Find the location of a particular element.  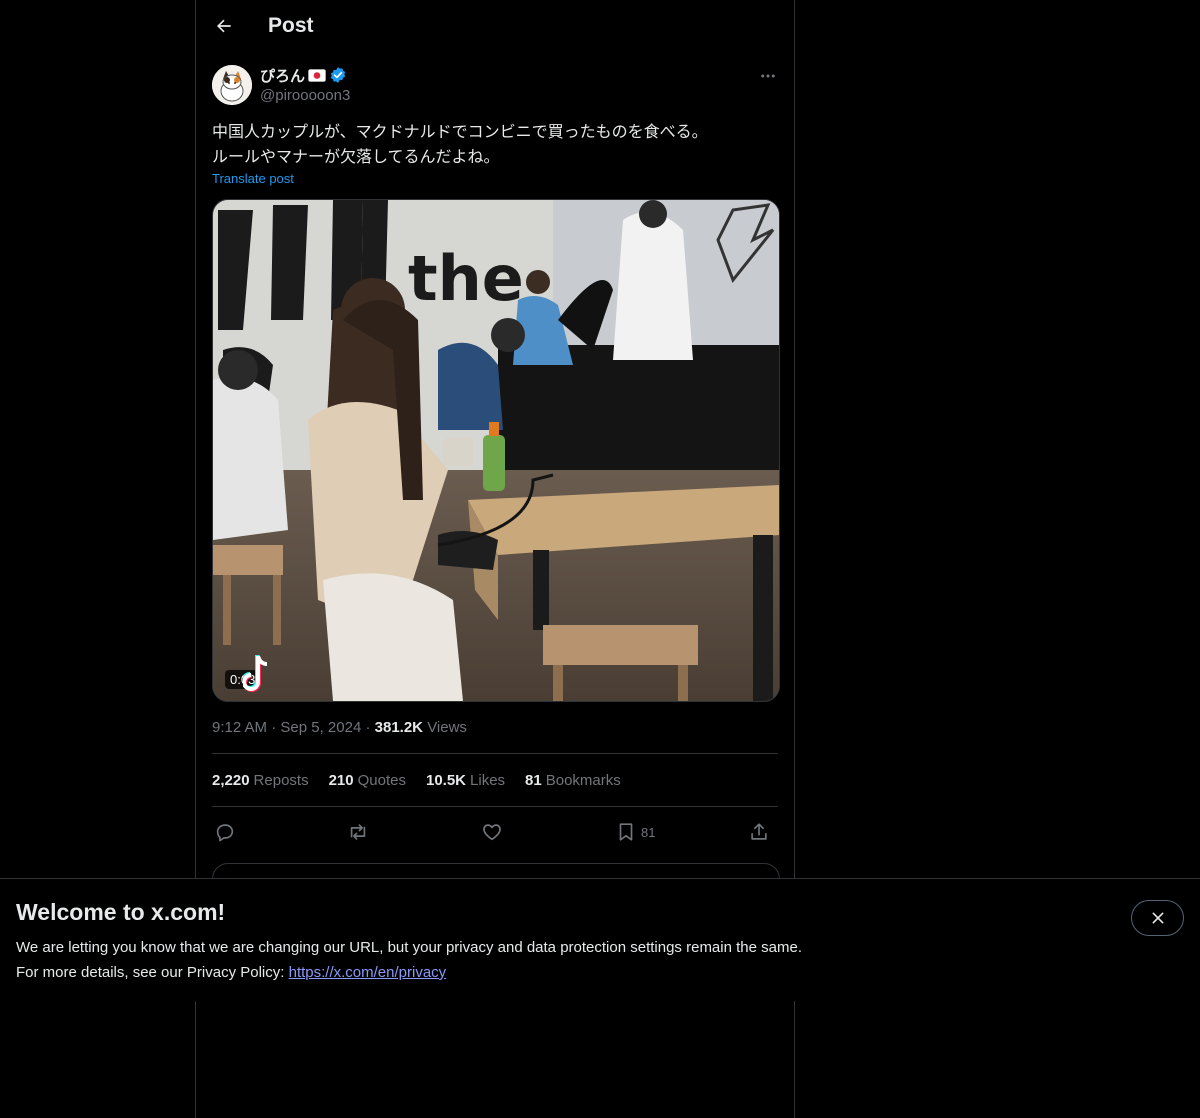

reply-button is located at coordinates (225, 832).